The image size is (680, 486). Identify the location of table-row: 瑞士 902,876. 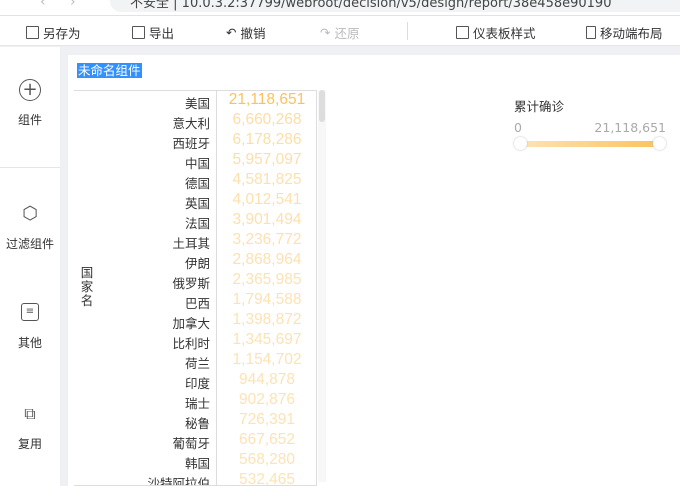
(195, 401).